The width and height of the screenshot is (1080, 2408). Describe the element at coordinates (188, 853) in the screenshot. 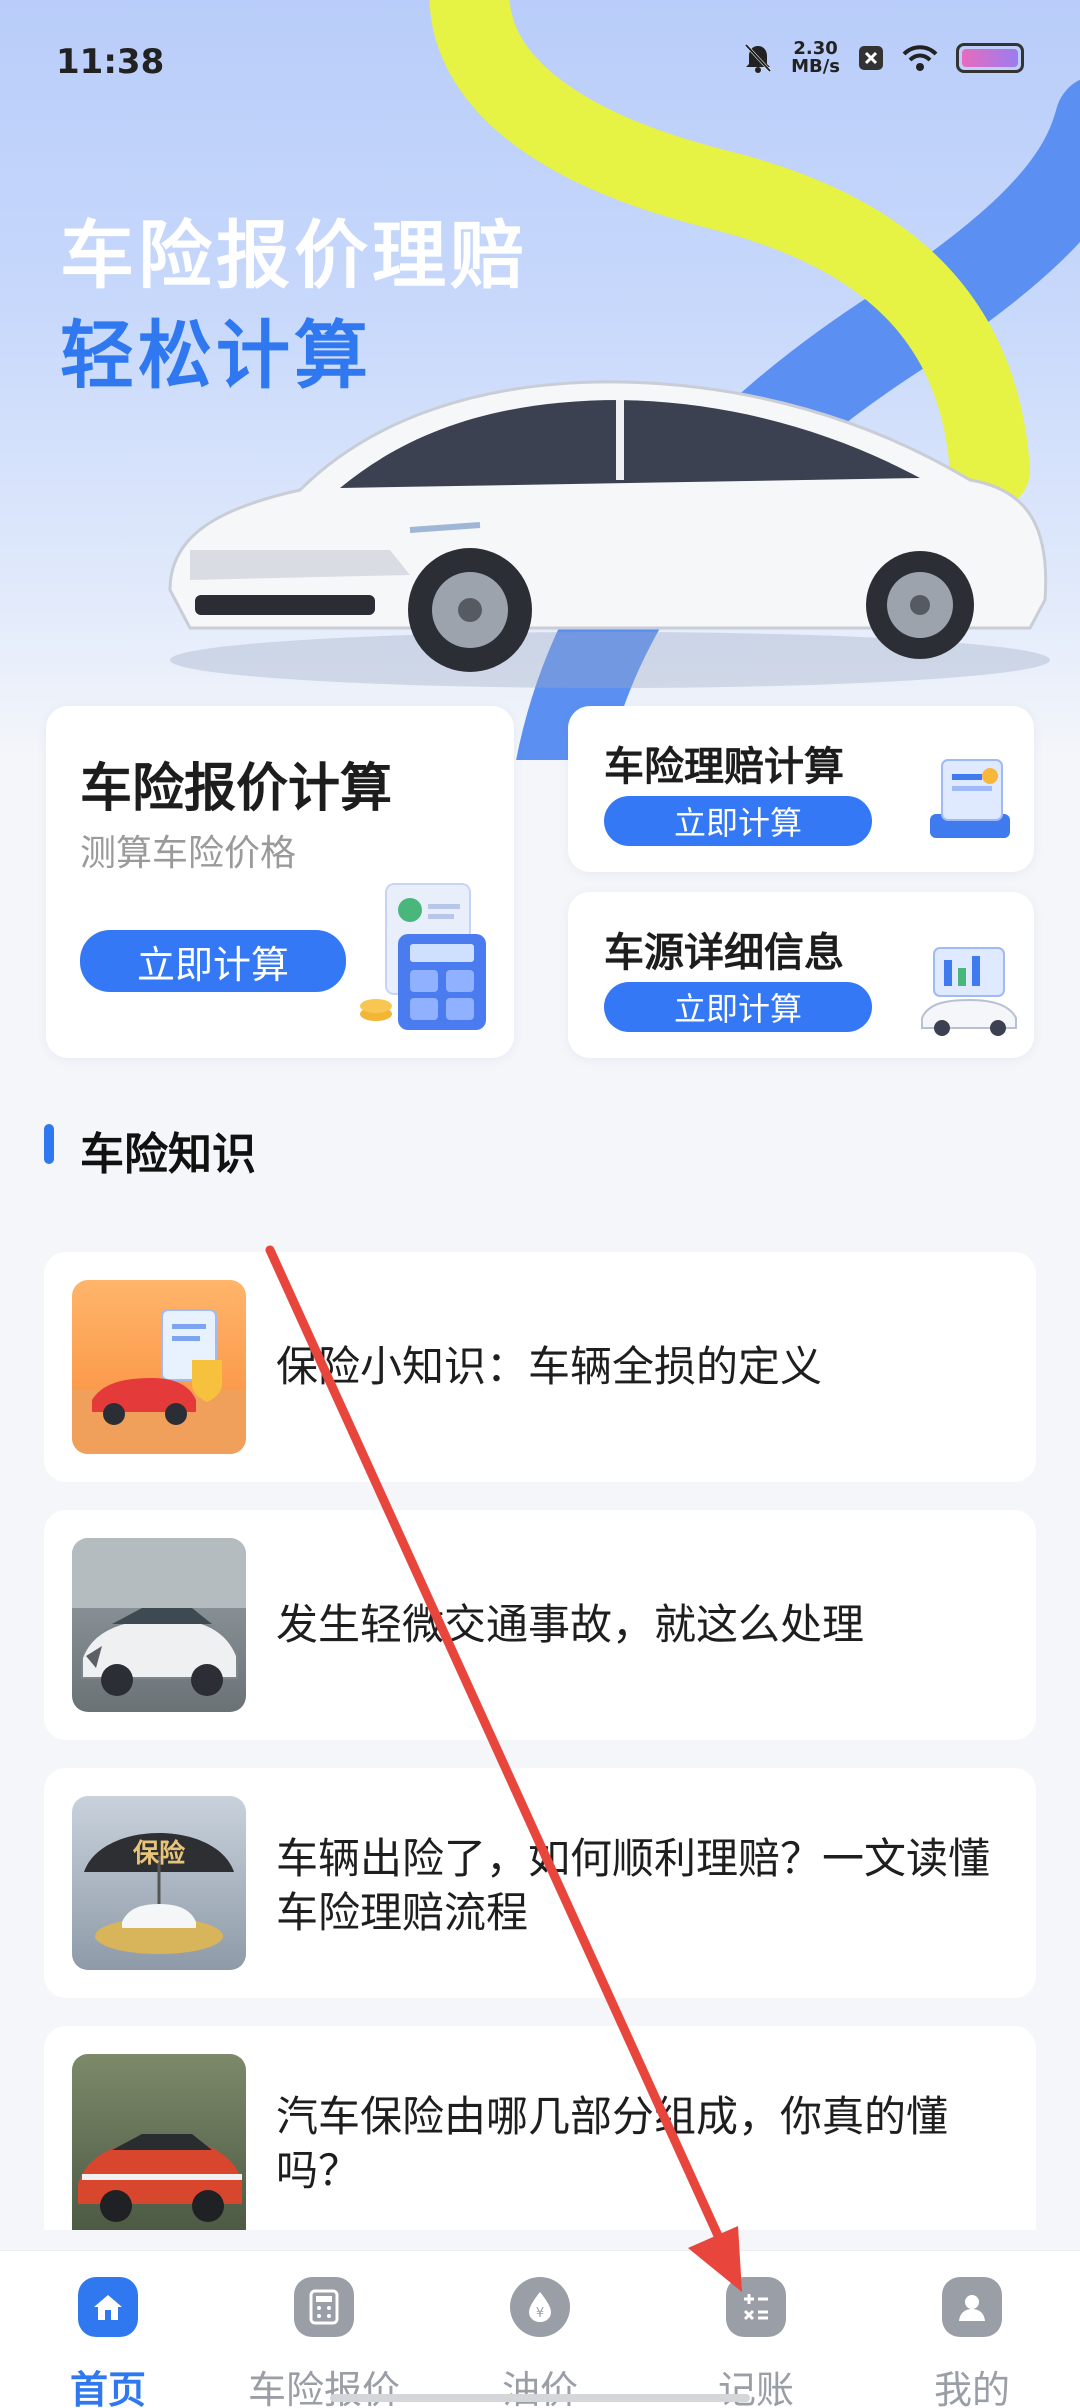

I see `quote-card-desc: 测算车险价格` at that location.